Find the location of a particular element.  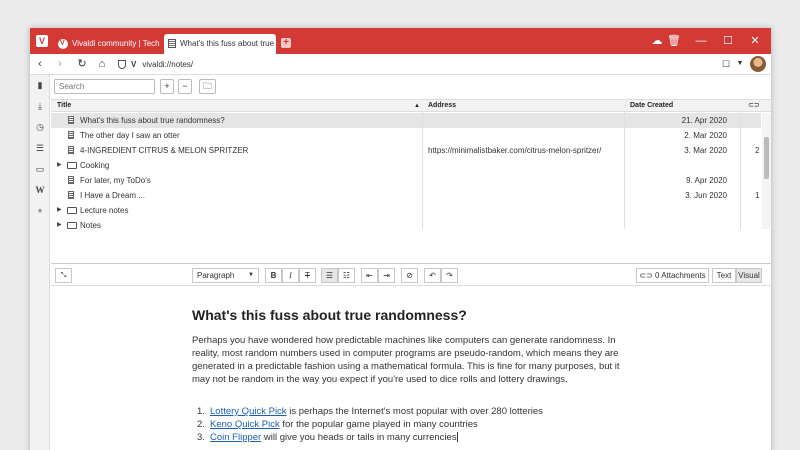

maximize-button: ☐ is located at coordinates (728, 41).